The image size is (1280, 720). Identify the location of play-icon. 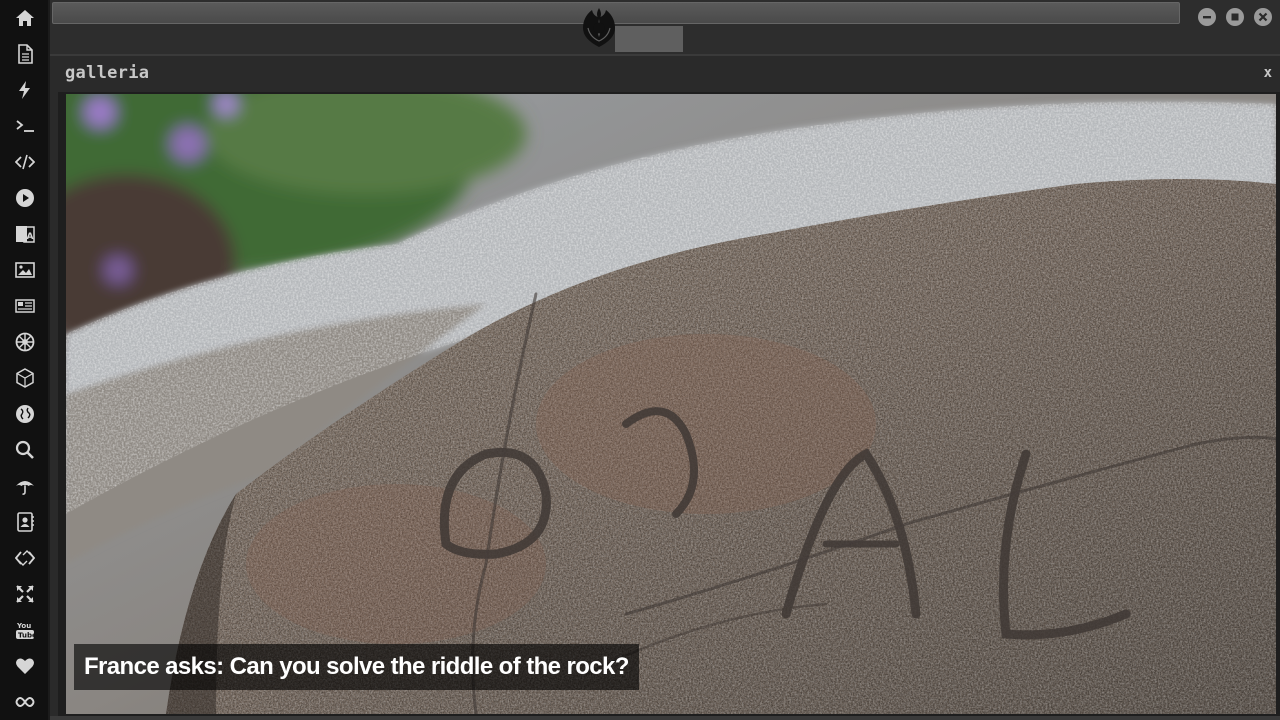
(25, 198).